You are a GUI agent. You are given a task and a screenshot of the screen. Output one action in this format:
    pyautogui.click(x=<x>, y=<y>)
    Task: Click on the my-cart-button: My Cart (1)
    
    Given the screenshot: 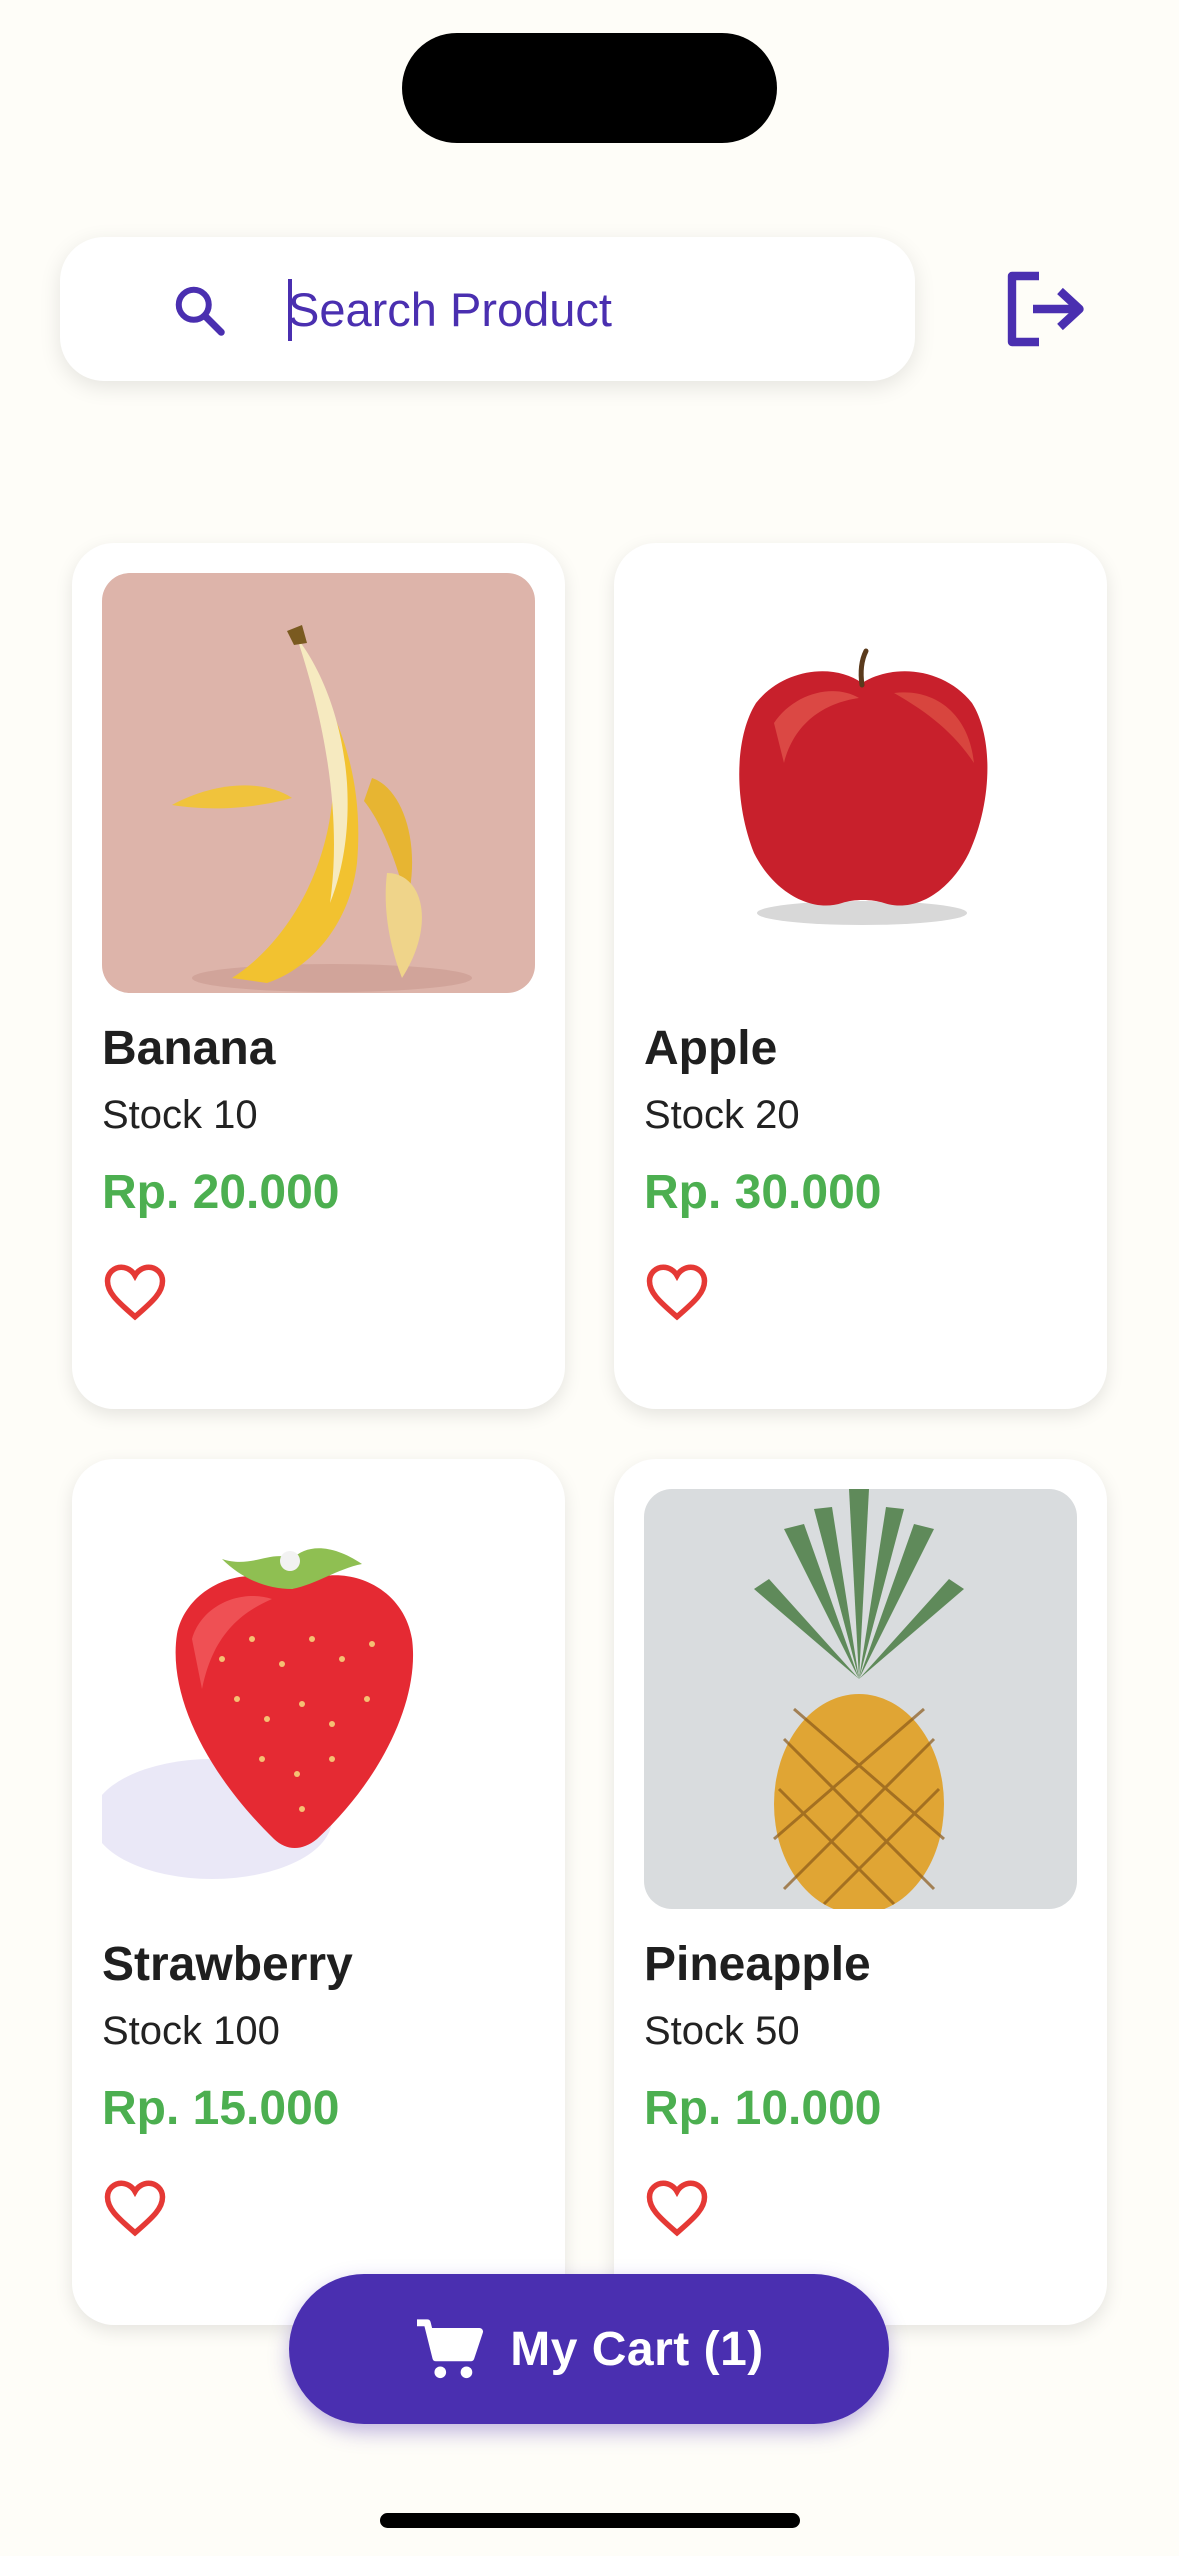 What is the action you would take?
    pyautogui.click(x=589, y=2349)
    